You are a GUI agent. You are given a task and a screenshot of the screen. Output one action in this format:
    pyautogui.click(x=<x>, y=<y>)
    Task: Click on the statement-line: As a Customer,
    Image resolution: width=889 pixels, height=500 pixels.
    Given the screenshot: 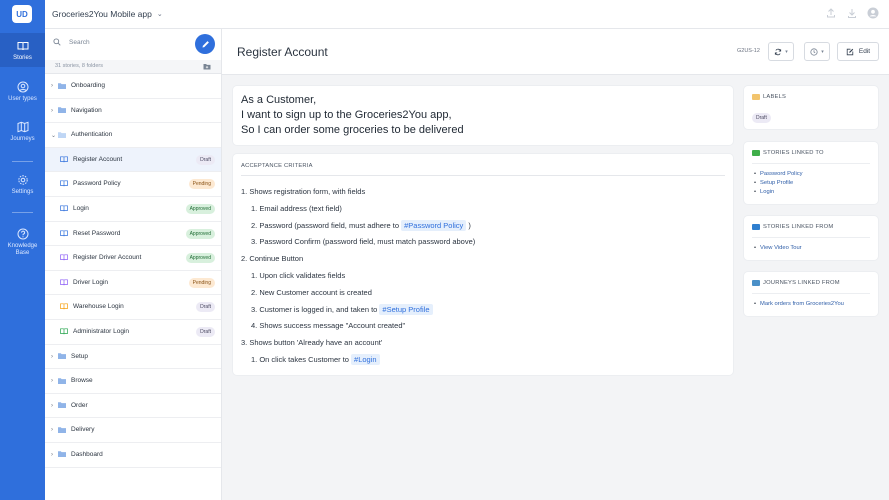 What is the action you would take?
    pyautogui.click(x=279, y=100)
    